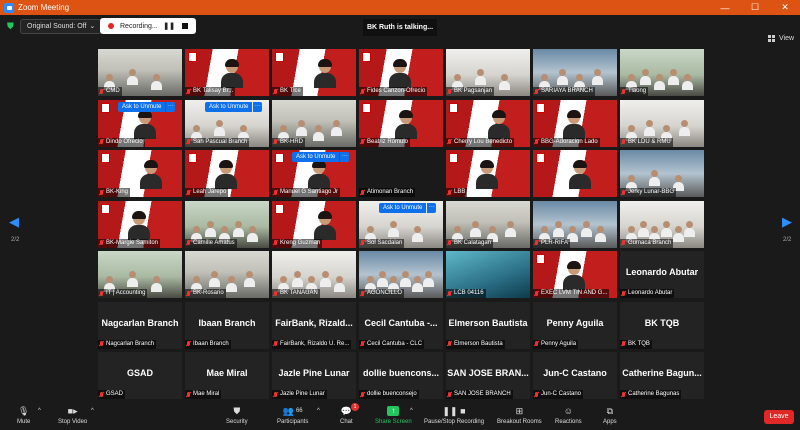 Image resolution: width=800 pixels, height=430 pixels. Describe the element at coordinates (349, 414) in the screenshot. I see `chat-button: 💬 1 Chat` at that location.